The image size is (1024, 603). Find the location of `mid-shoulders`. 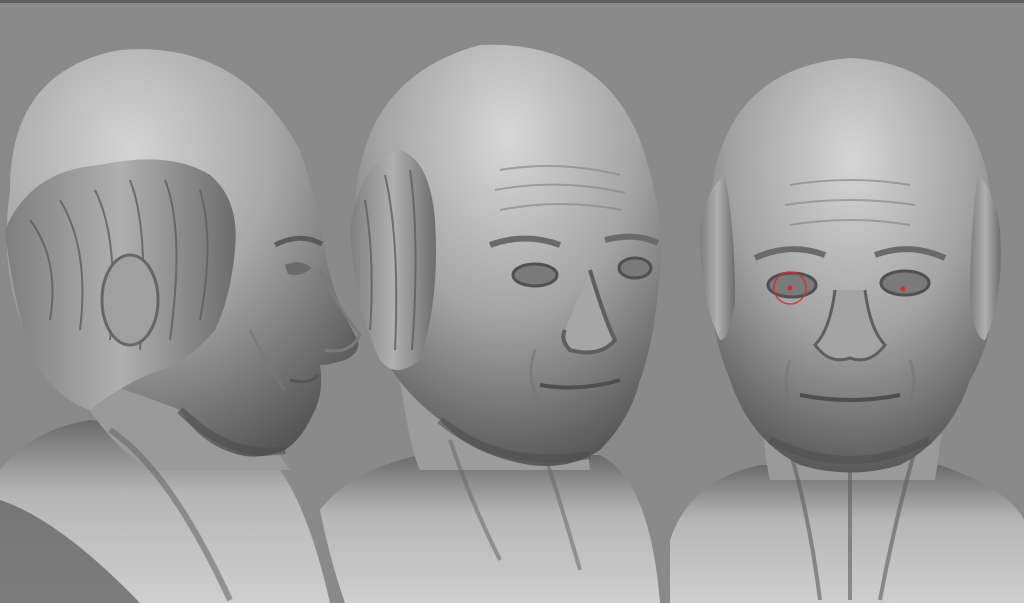

mid-shoulders is located at coordinates (490, 529).